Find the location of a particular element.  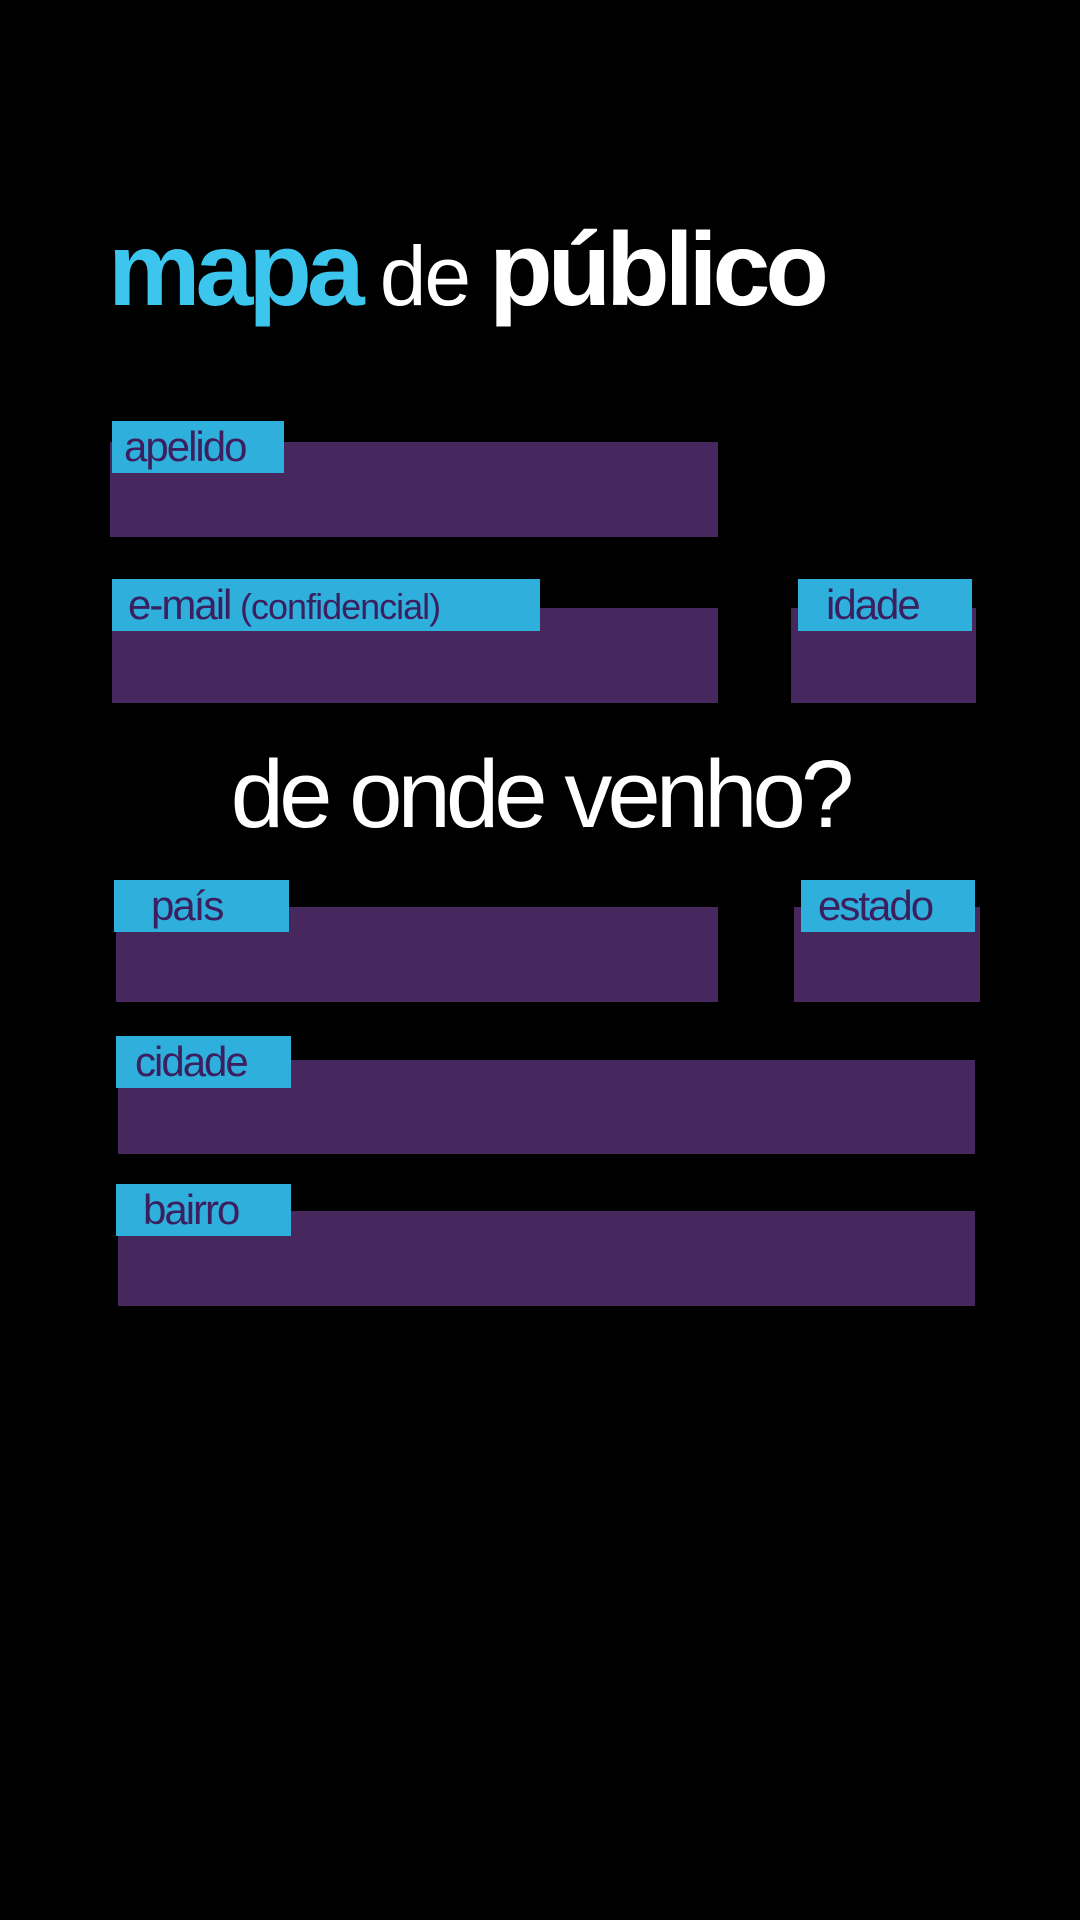

age-label: idade is located at coordinates (885, 605).